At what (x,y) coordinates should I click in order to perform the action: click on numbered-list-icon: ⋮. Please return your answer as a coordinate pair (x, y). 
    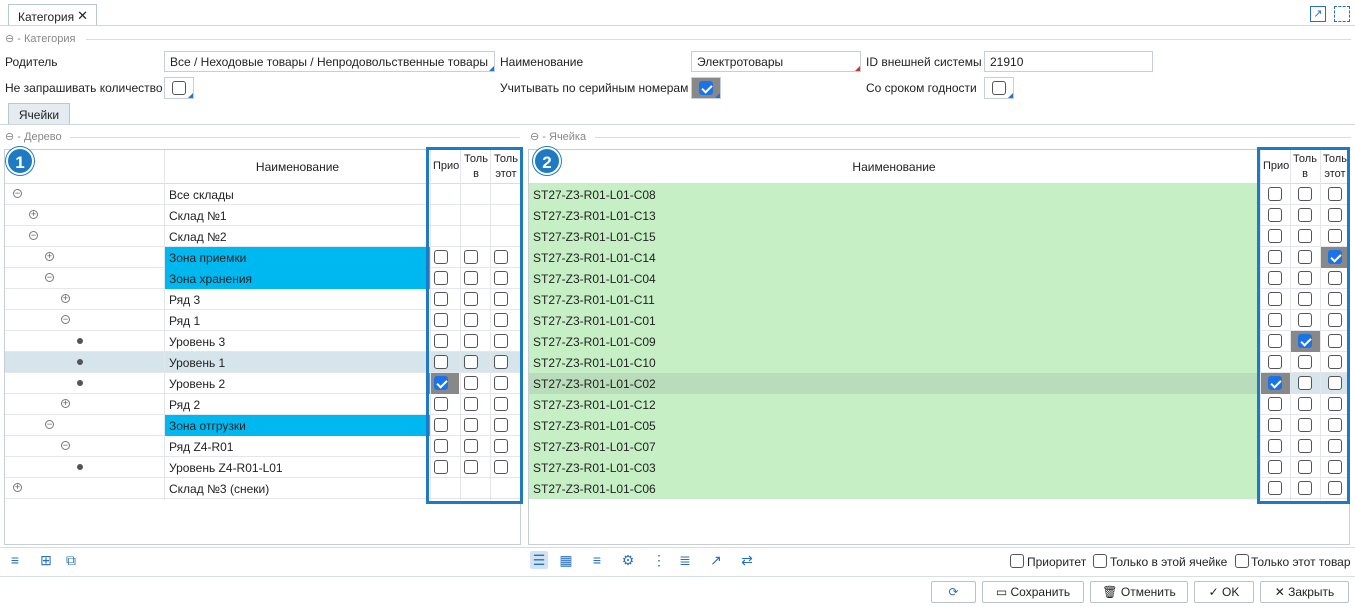
    Looking at the image, I should click on (659, 560).